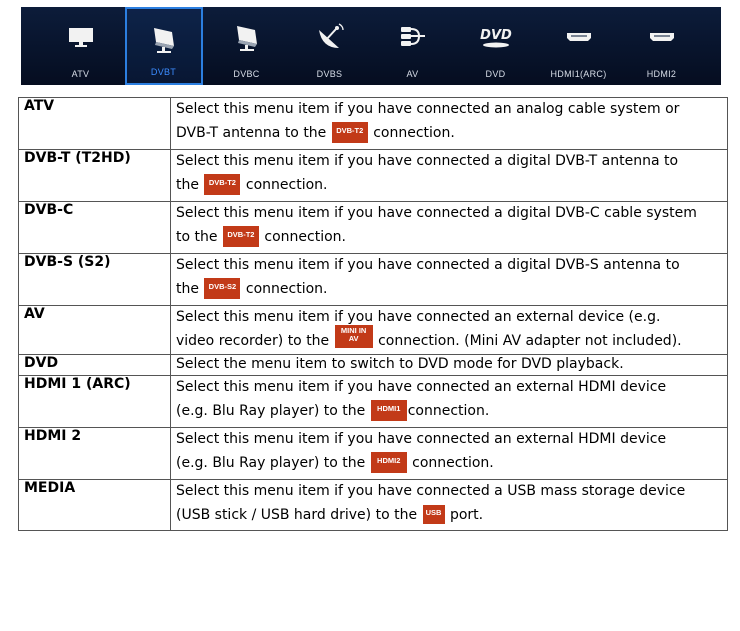  I want to click on source-label: AV, so click(412, 74).